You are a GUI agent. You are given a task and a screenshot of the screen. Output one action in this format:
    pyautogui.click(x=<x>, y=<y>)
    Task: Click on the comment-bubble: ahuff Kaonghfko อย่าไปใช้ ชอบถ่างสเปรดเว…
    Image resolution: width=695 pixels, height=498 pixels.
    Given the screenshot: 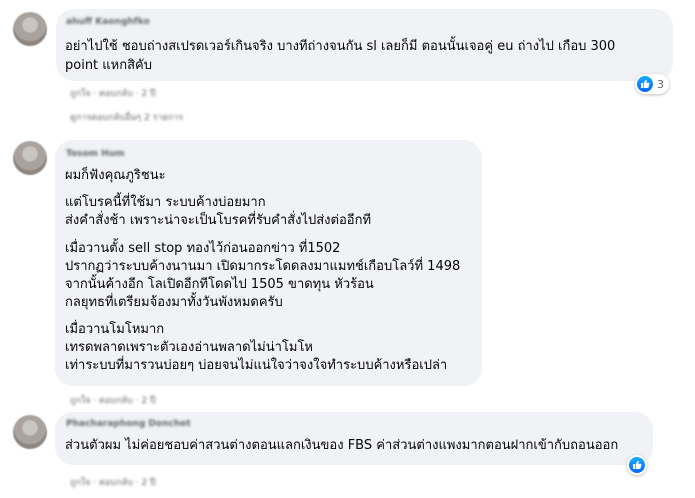 What is the action you would take?
    pyautogui.click(x=364, y=45)
    